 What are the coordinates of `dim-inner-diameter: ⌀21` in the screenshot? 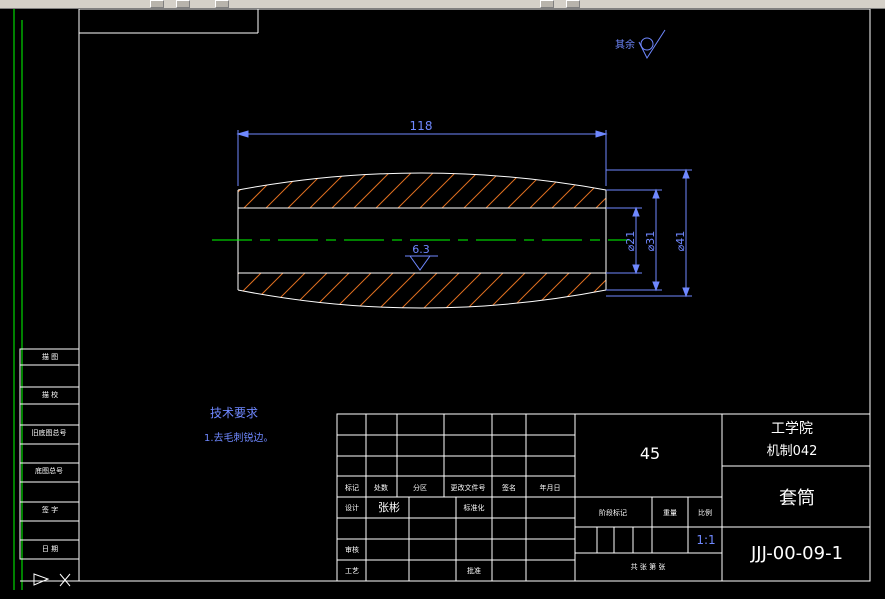 It's located at (630, 241).